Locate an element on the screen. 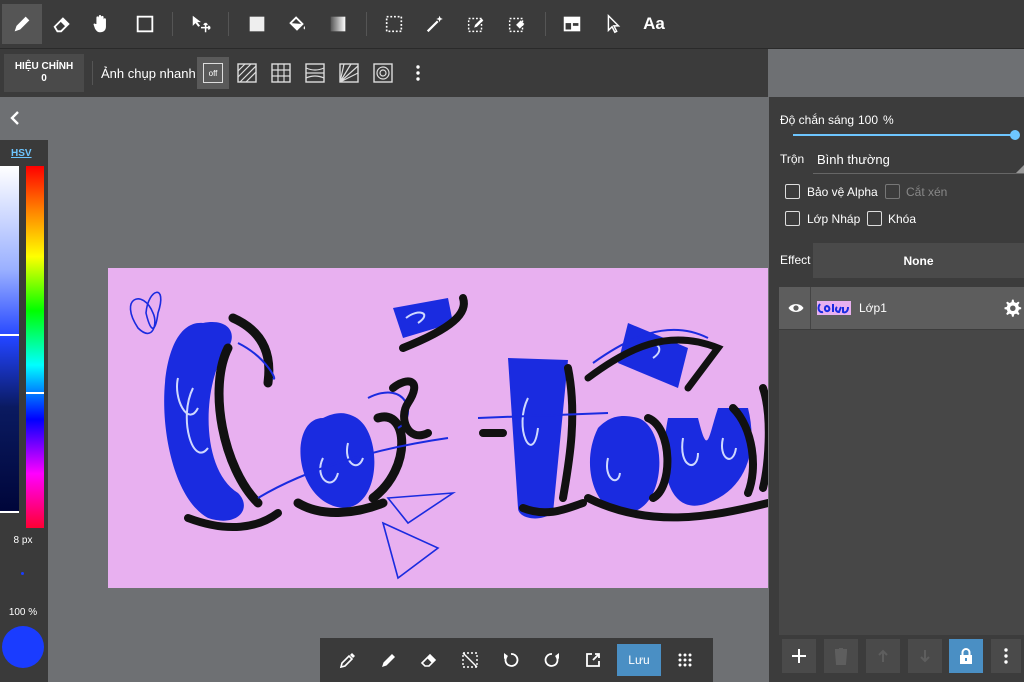  snapshot-label: Ảnh chụp nhanh is located at coordinates (148, 73).